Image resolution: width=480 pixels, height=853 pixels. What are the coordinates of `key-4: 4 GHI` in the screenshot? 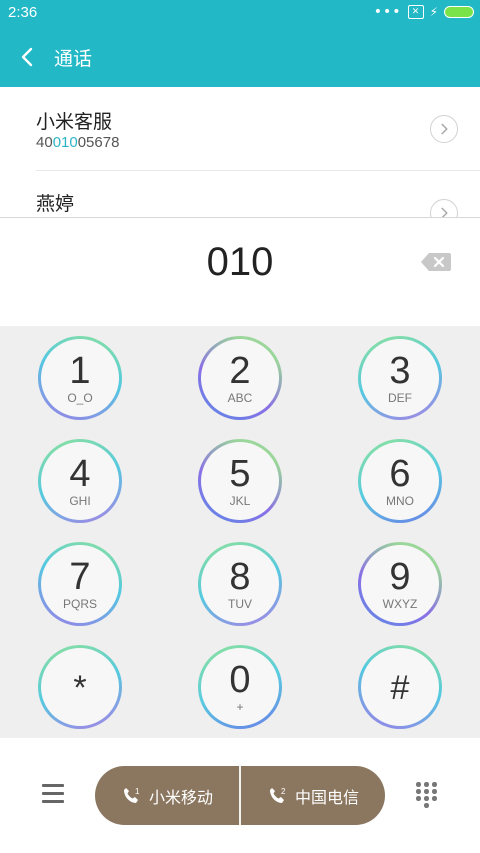 It's located at (80, 481).